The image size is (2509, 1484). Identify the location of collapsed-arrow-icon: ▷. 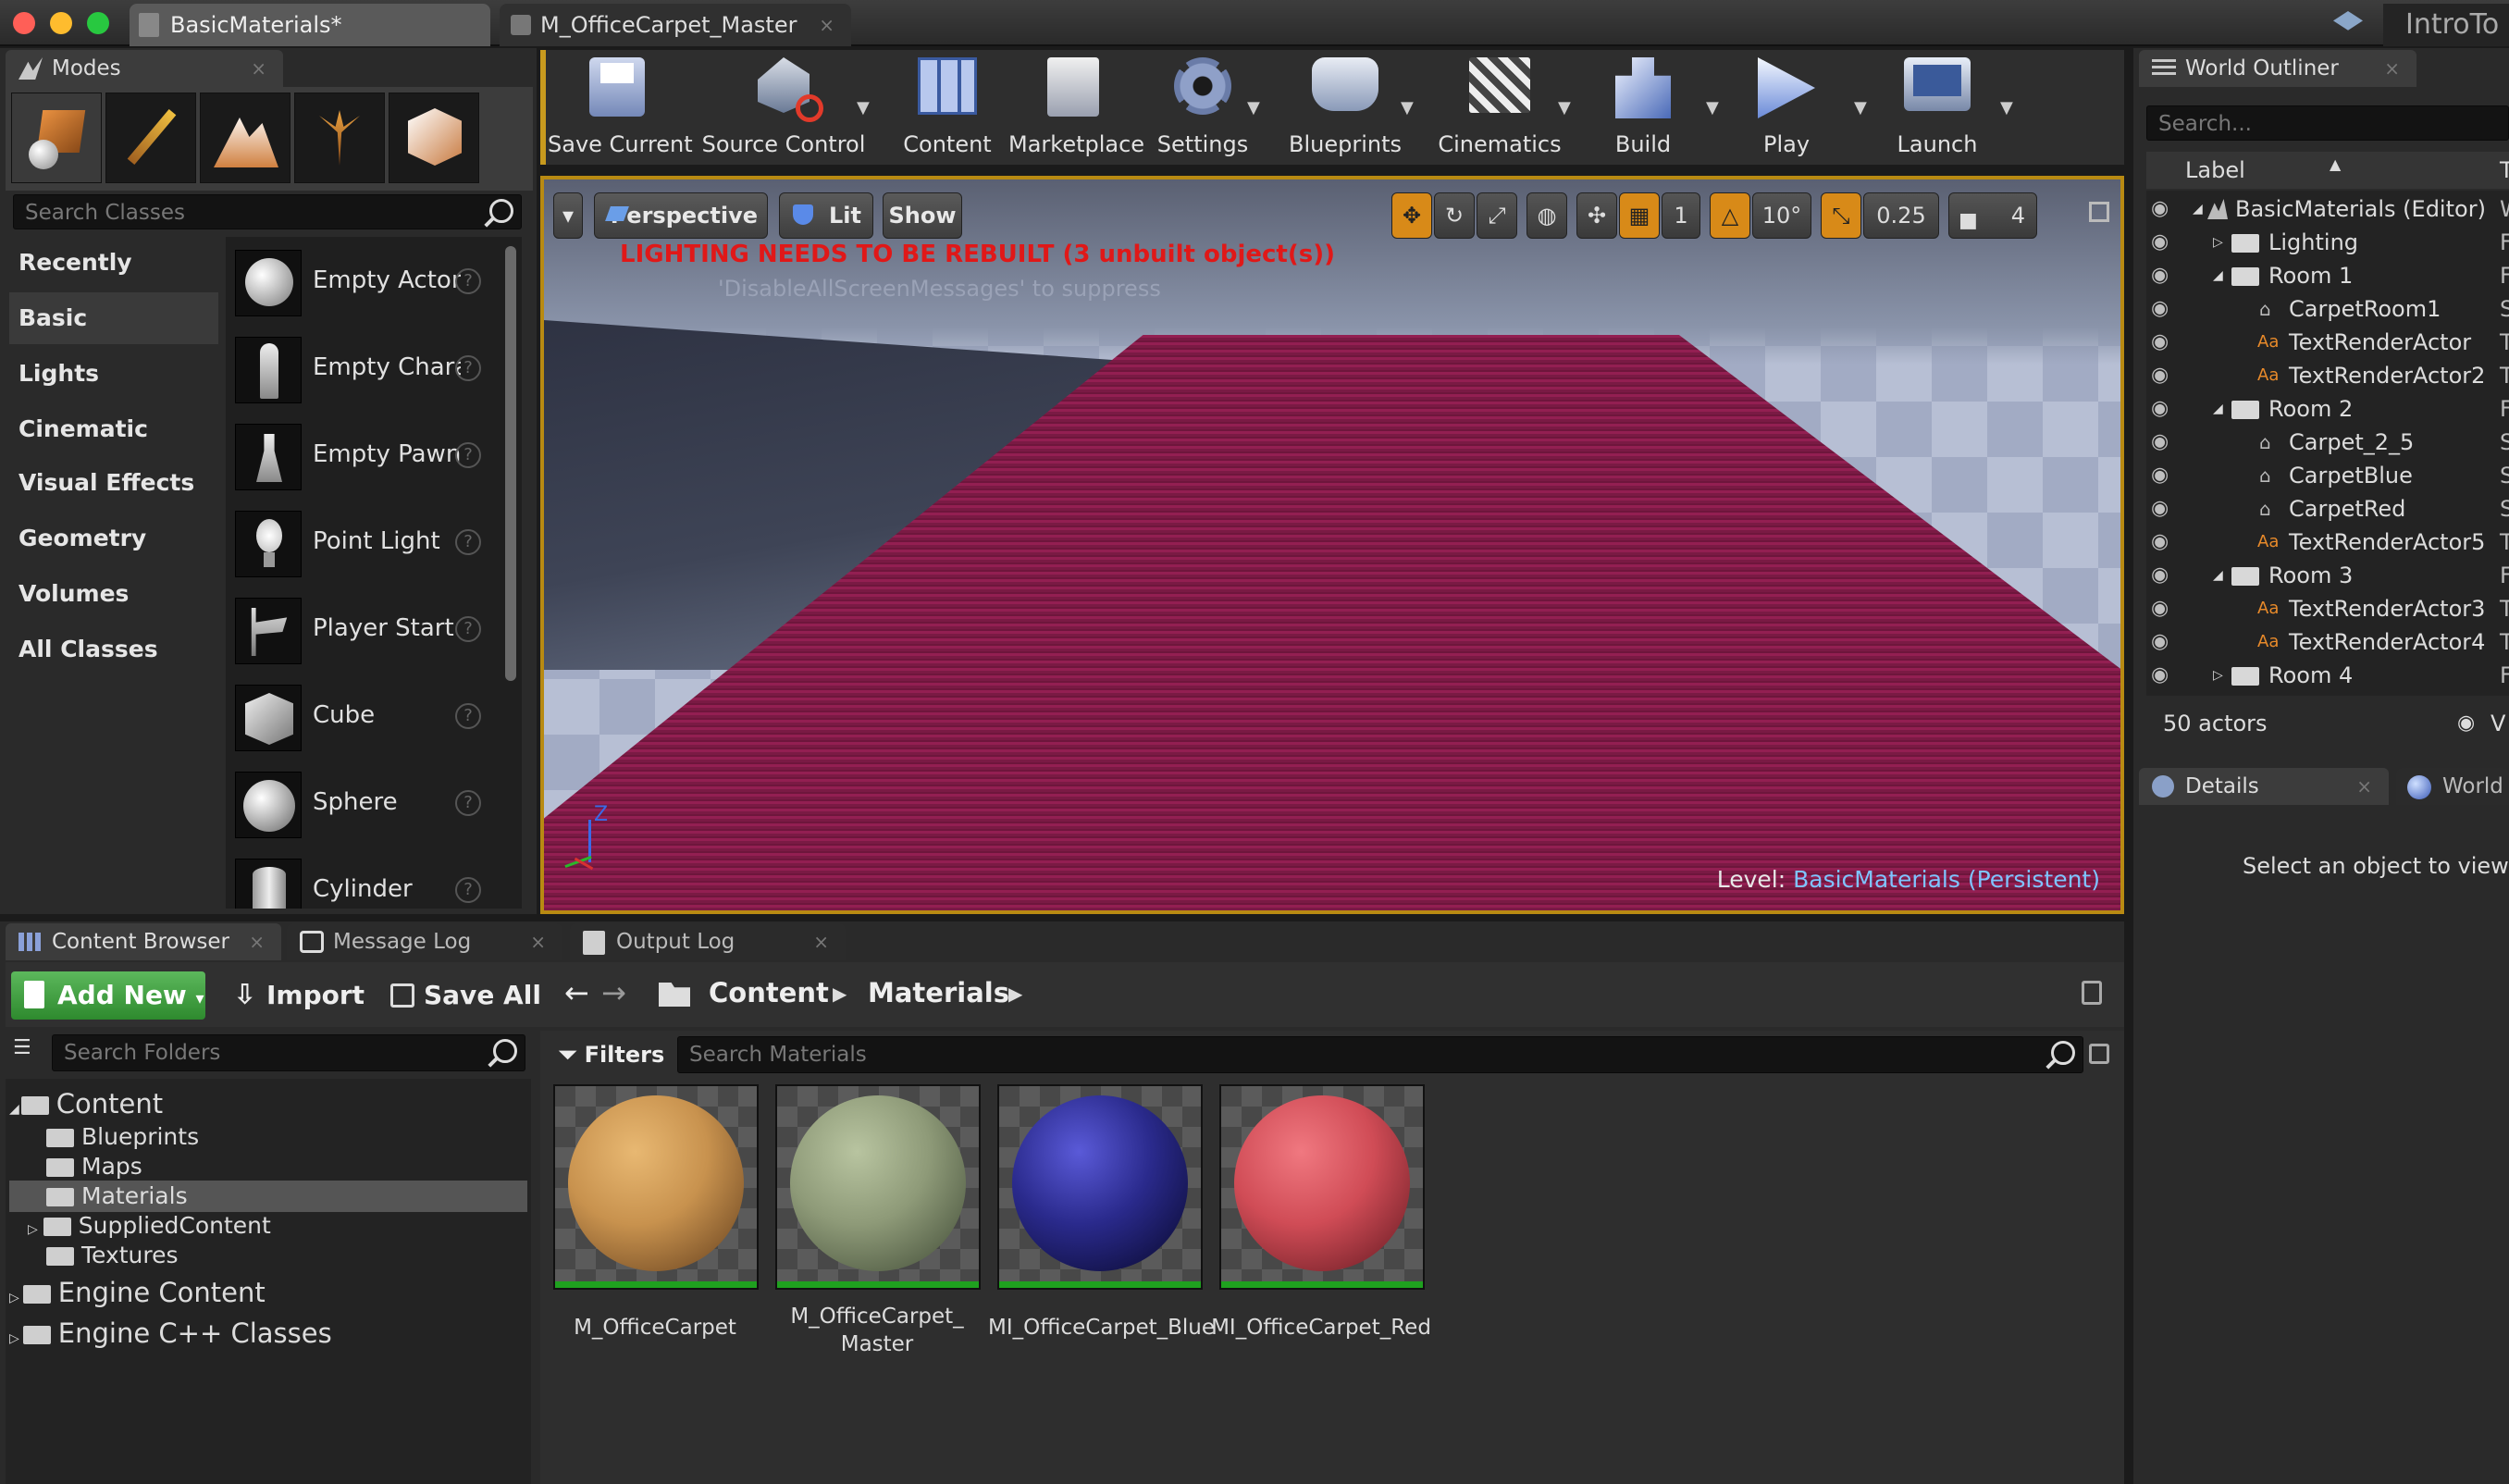
(2218, 676).